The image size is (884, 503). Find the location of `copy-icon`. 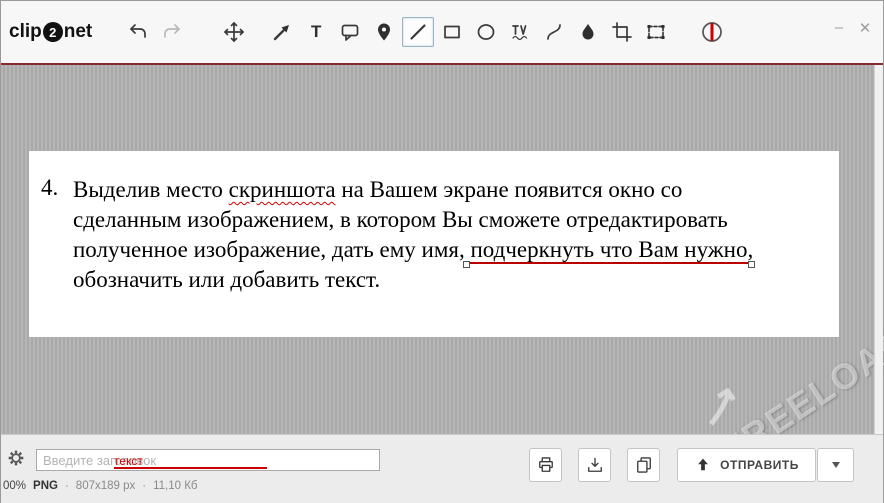

copy-icon is located at coordinates (643, 465).